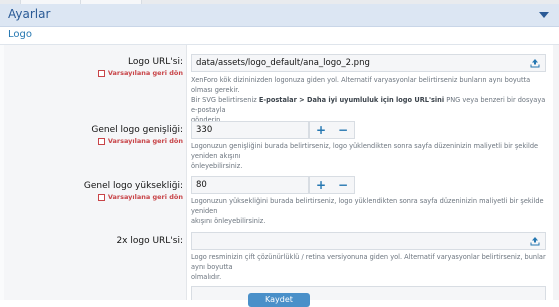  I want to click on save-button: Kaydet, so click(279, 300).